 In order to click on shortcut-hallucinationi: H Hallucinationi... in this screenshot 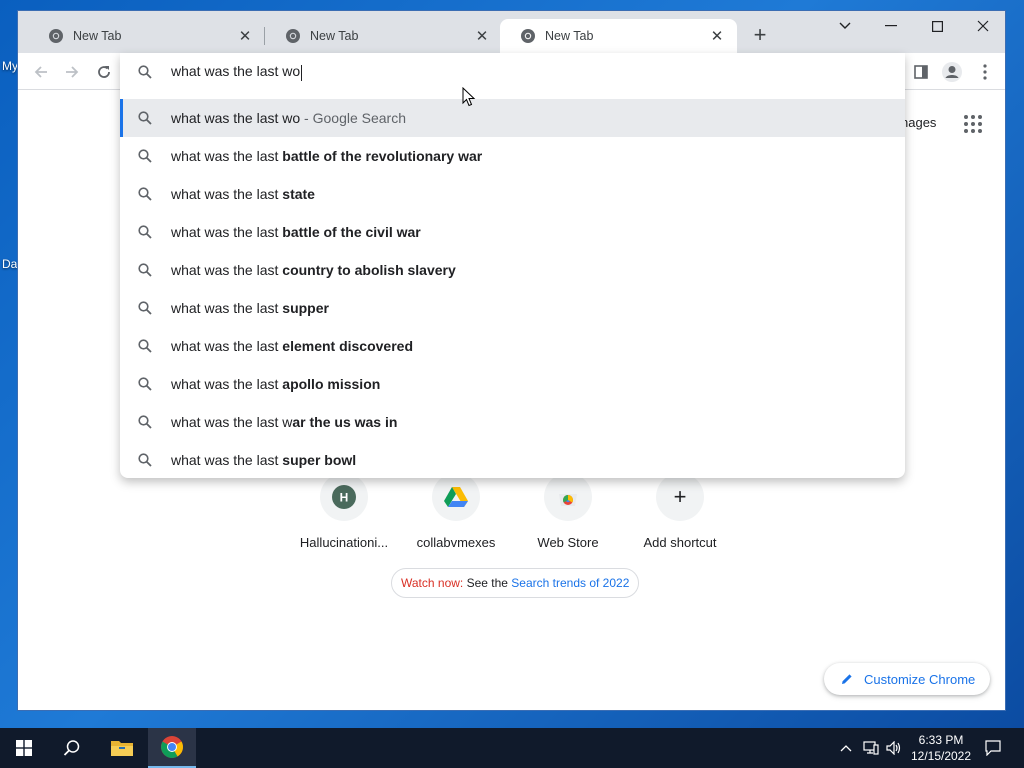, I will do `click(344, 511)`.